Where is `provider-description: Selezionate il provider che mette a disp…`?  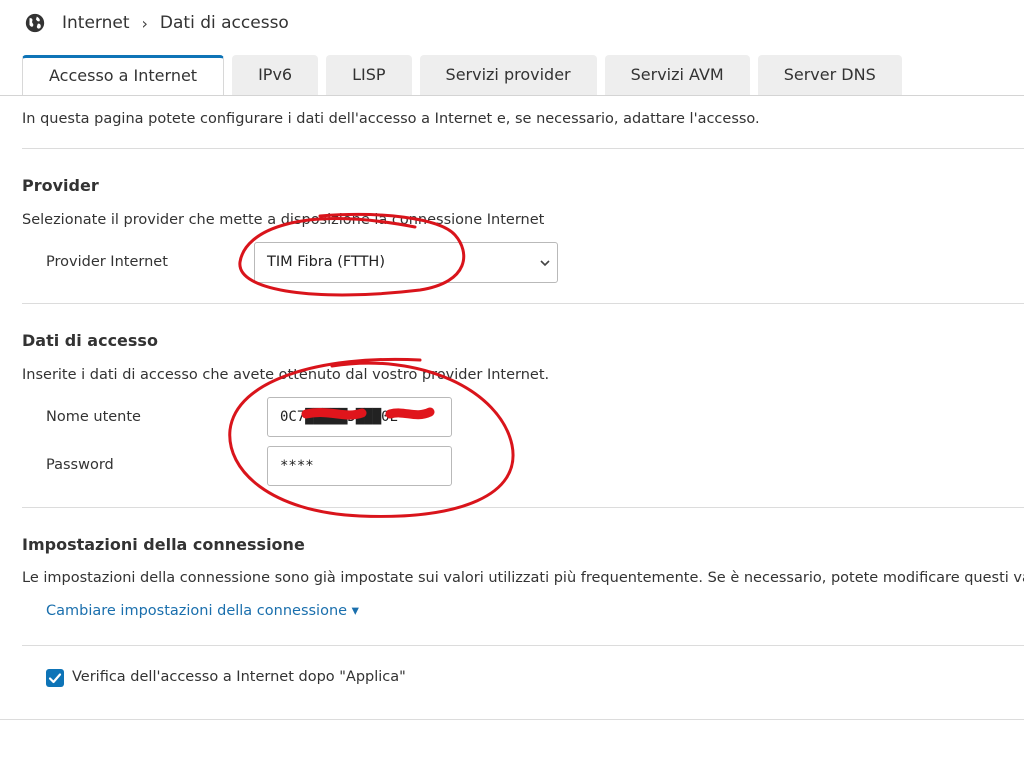
provider-description: Selezionate il provider che mette a disp… is located at coordinates (283, 220).